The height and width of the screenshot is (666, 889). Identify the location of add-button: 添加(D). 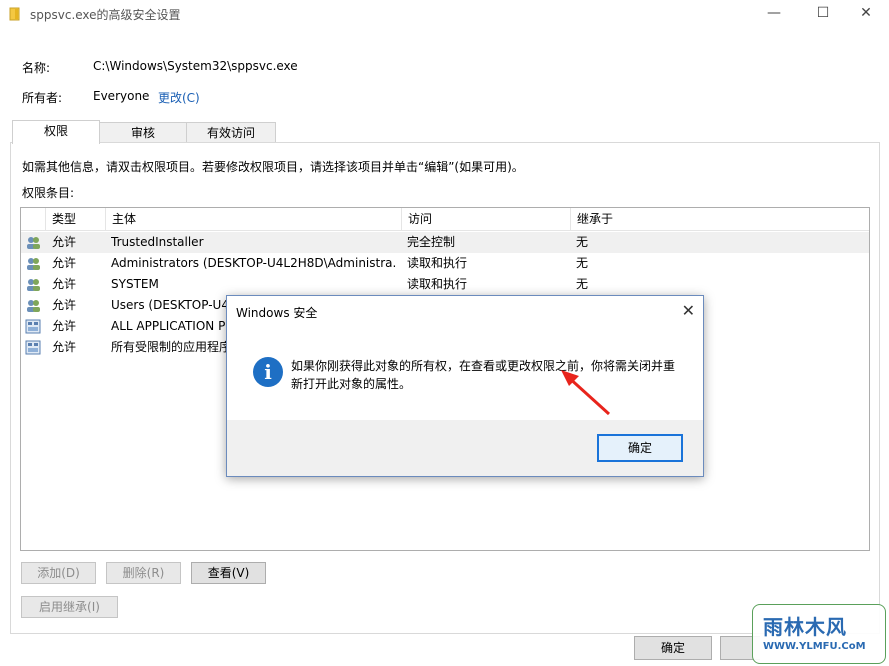
(58, 573).